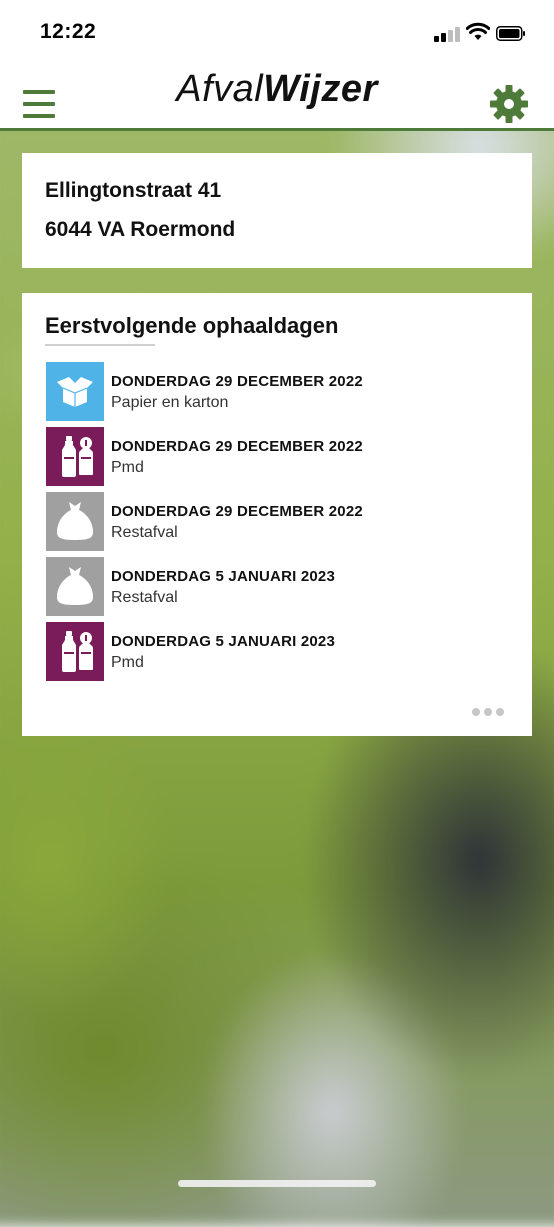 The width and height of the screenshot is (554, 1227). What do you see at coordinates (281, 456) in the screenshot?
I see `pickup-row: DONDERDAG 29 DECEMBER 2022 Pmd` at bounding box center [281, 456].